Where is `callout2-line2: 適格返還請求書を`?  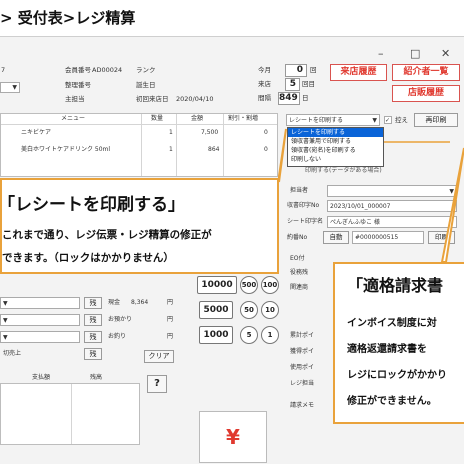
callout2-line2: 適格返還請求書を is located at coordinates (387, 349).